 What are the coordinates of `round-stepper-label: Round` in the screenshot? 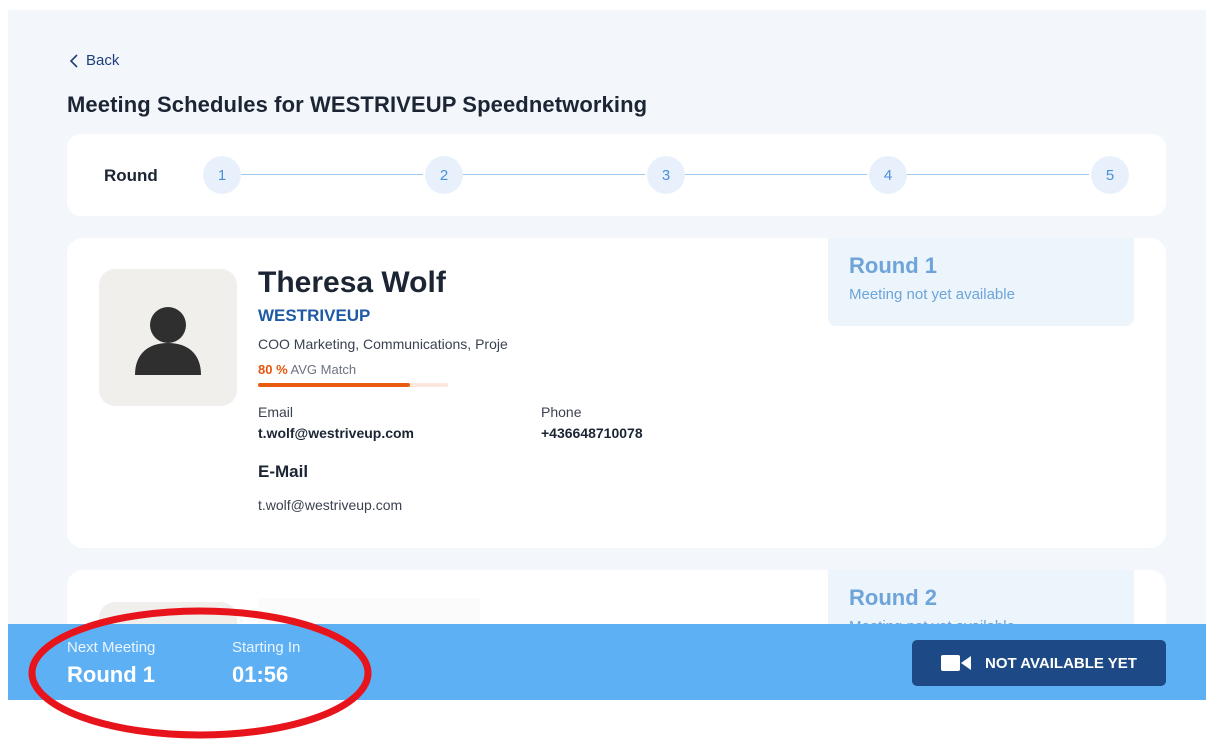 It's located at (131, 175).